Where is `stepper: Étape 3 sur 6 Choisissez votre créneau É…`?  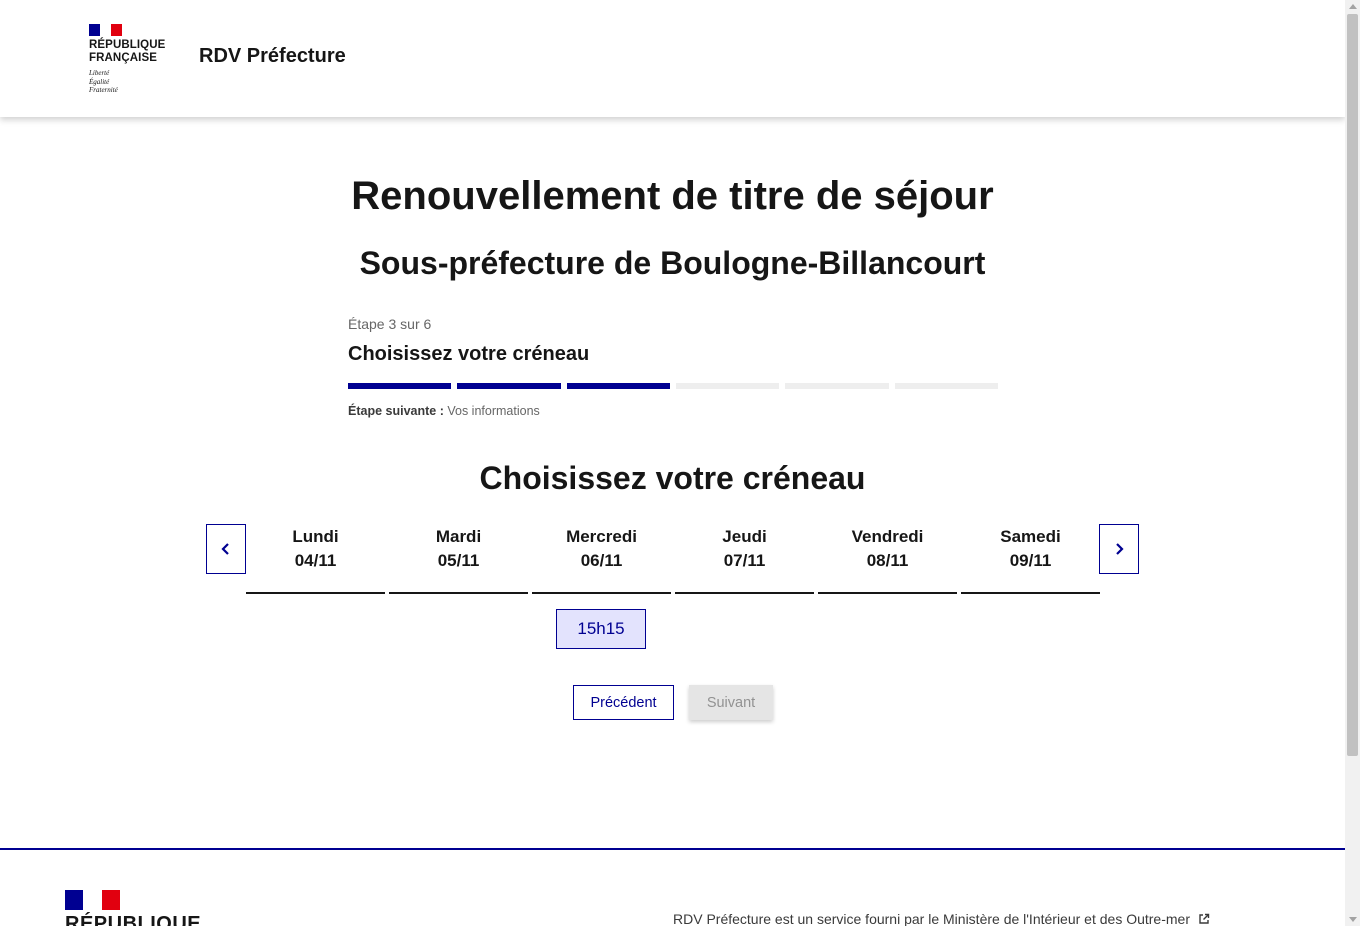 stepper: Étape 3 sur 6 Choisissez votre créneau É… is located at coordinates (673, 367).